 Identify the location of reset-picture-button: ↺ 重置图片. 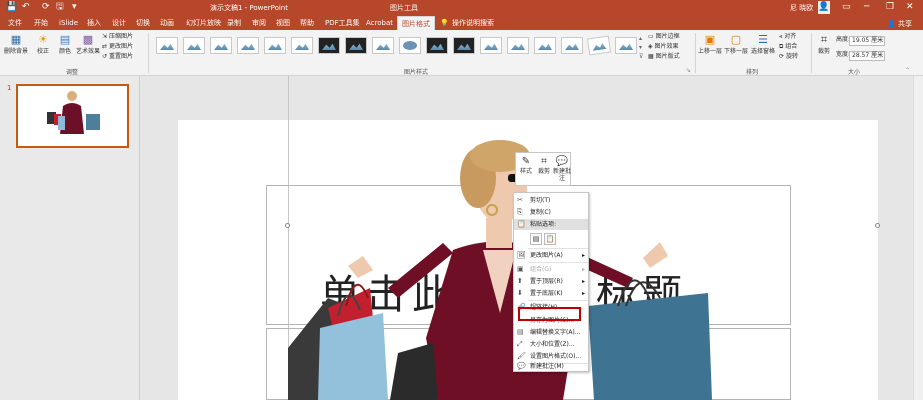
(117, 57).